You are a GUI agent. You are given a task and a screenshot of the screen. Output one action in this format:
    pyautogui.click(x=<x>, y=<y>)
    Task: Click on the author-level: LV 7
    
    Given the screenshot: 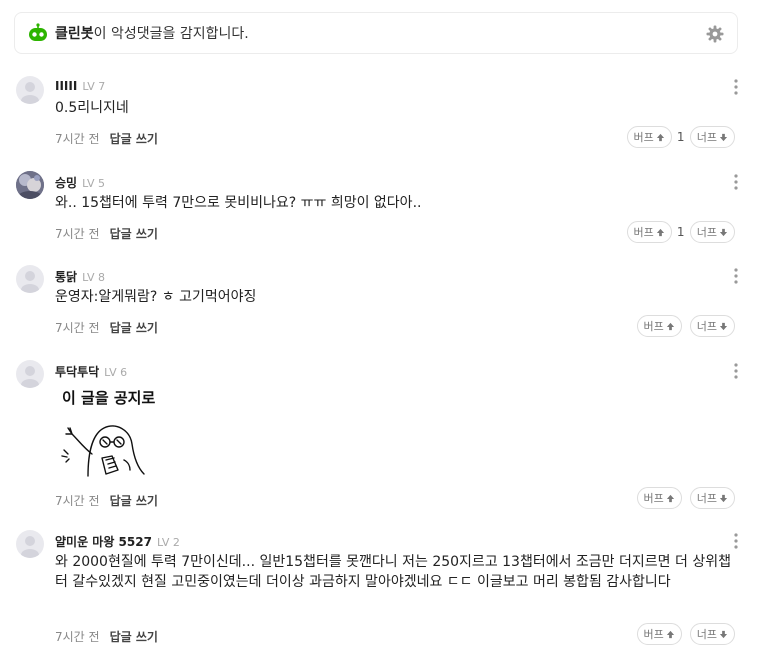 What is the action you would take?
    pyautogui.click(x=94, y=86)
    